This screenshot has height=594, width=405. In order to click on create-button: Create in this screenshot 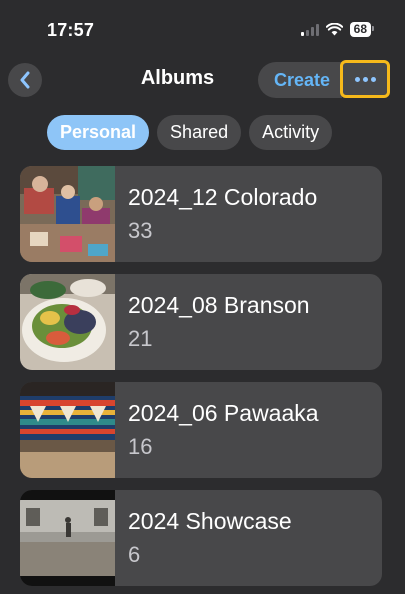, I will do `click(300, 80)`.